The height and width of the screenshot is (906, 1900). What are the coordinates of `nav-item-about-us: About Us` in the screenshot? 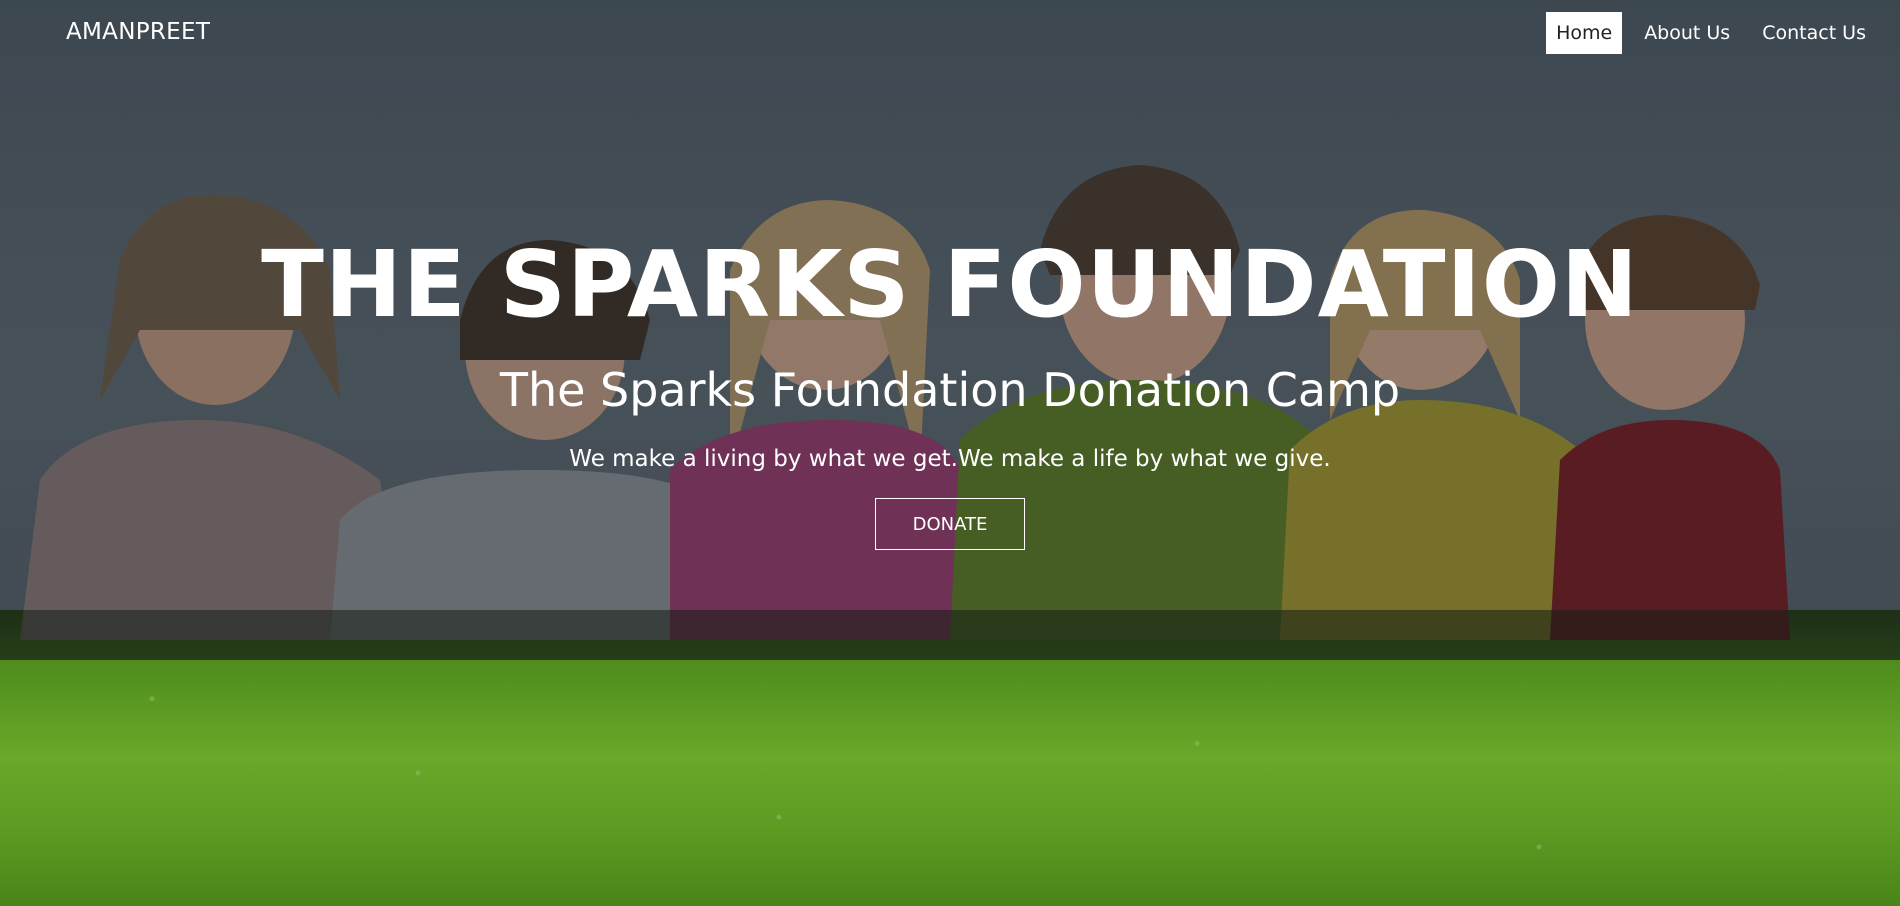 It's located at (1687, 33).